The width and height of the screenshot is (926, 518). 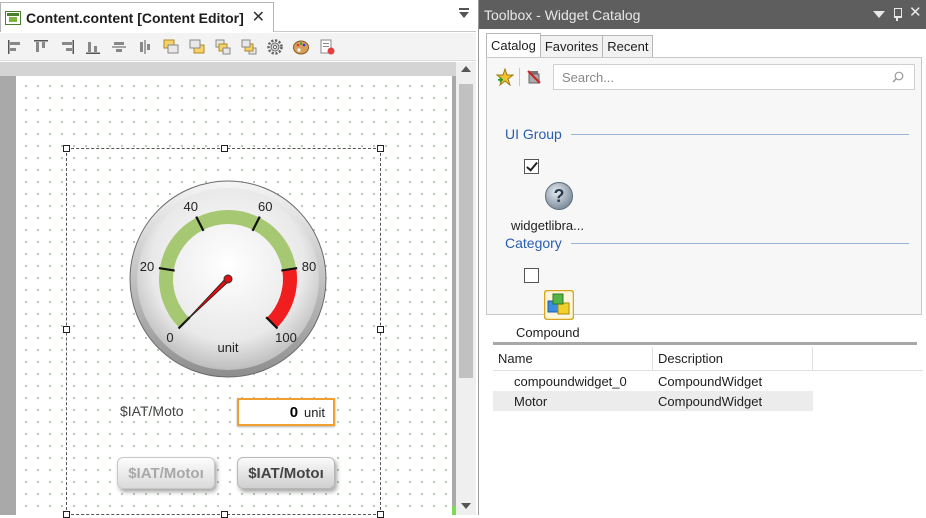 I want to click on list-header: Name Description, so click(x=708, y=359).